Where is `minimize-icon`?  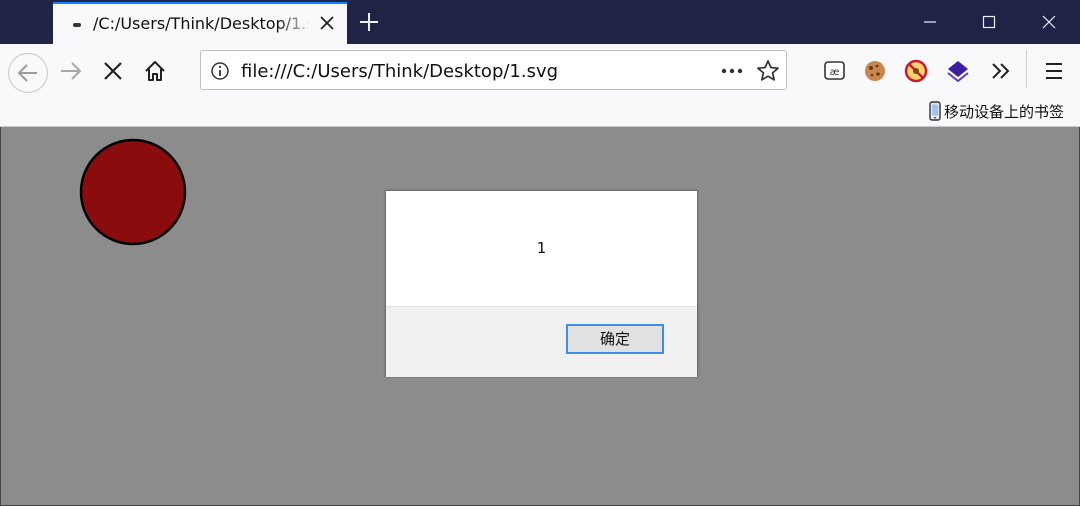
minimize-icon is located at coordinates (930, 22).